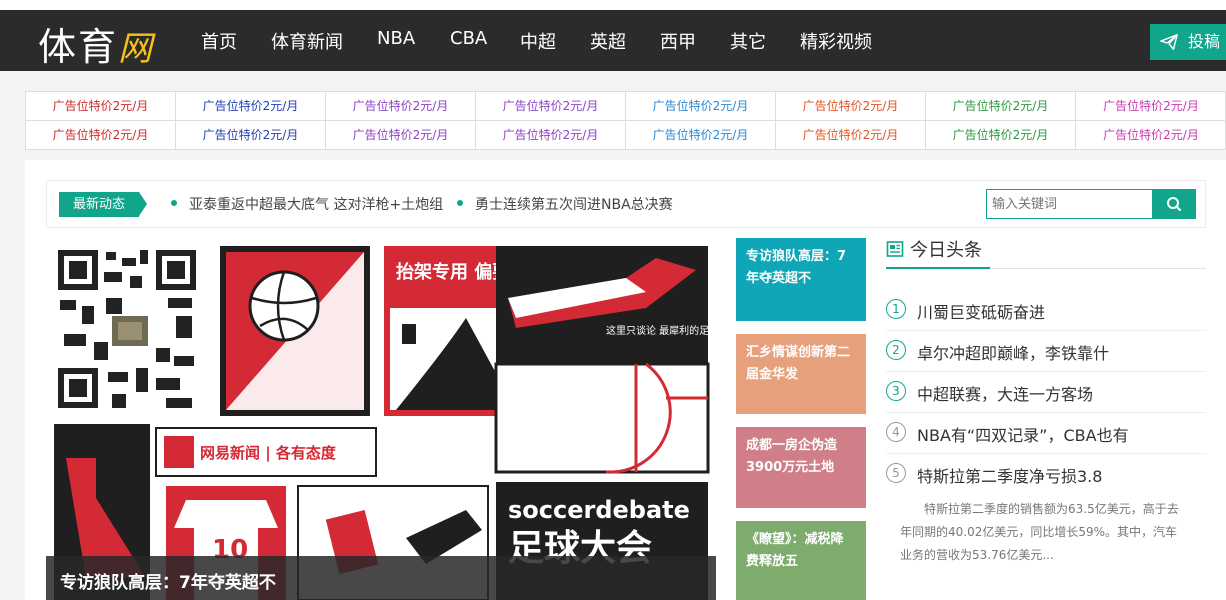  Describe the element at coordinates (1169, 42) in the screenshot. I see `paper-plane-icon` at that location.